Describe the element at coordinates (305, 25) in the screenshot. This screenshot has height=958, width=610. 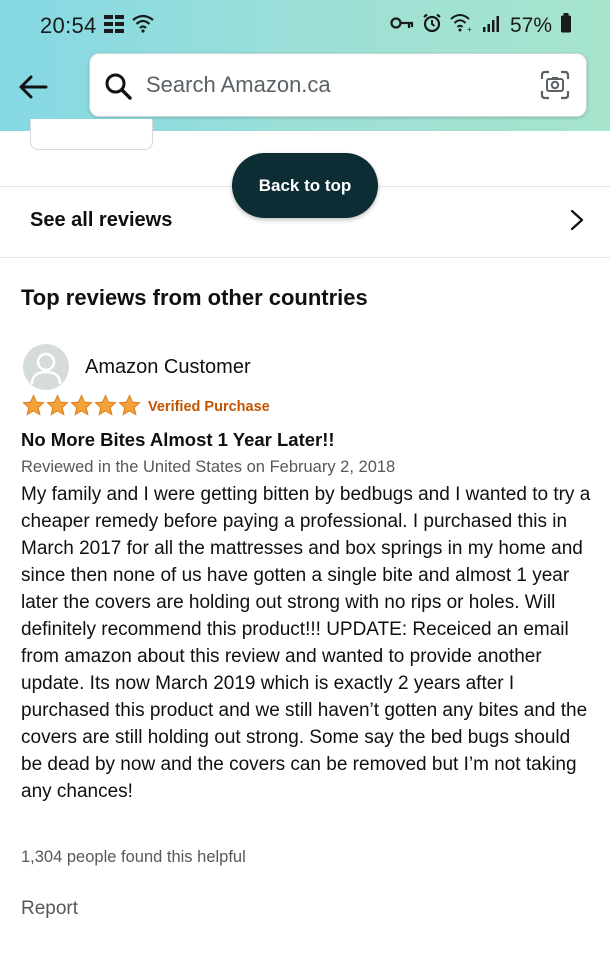
I see `status-bar: 20:54 + 57%` at that location.